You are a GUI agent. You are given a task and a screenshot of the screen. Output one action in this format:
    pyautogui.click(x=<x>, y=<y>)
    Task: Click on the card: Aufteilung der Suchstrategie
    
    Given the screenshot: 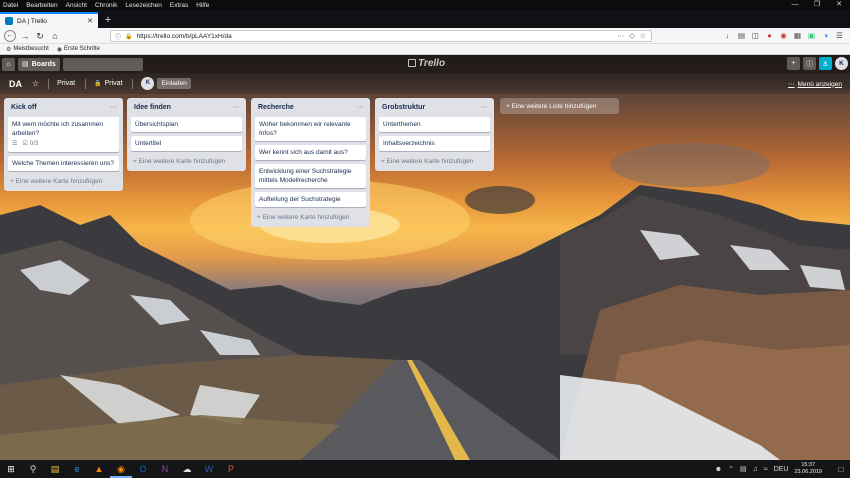 What is the action you would take?
    pyautogui.click(x=310, y=199)
    